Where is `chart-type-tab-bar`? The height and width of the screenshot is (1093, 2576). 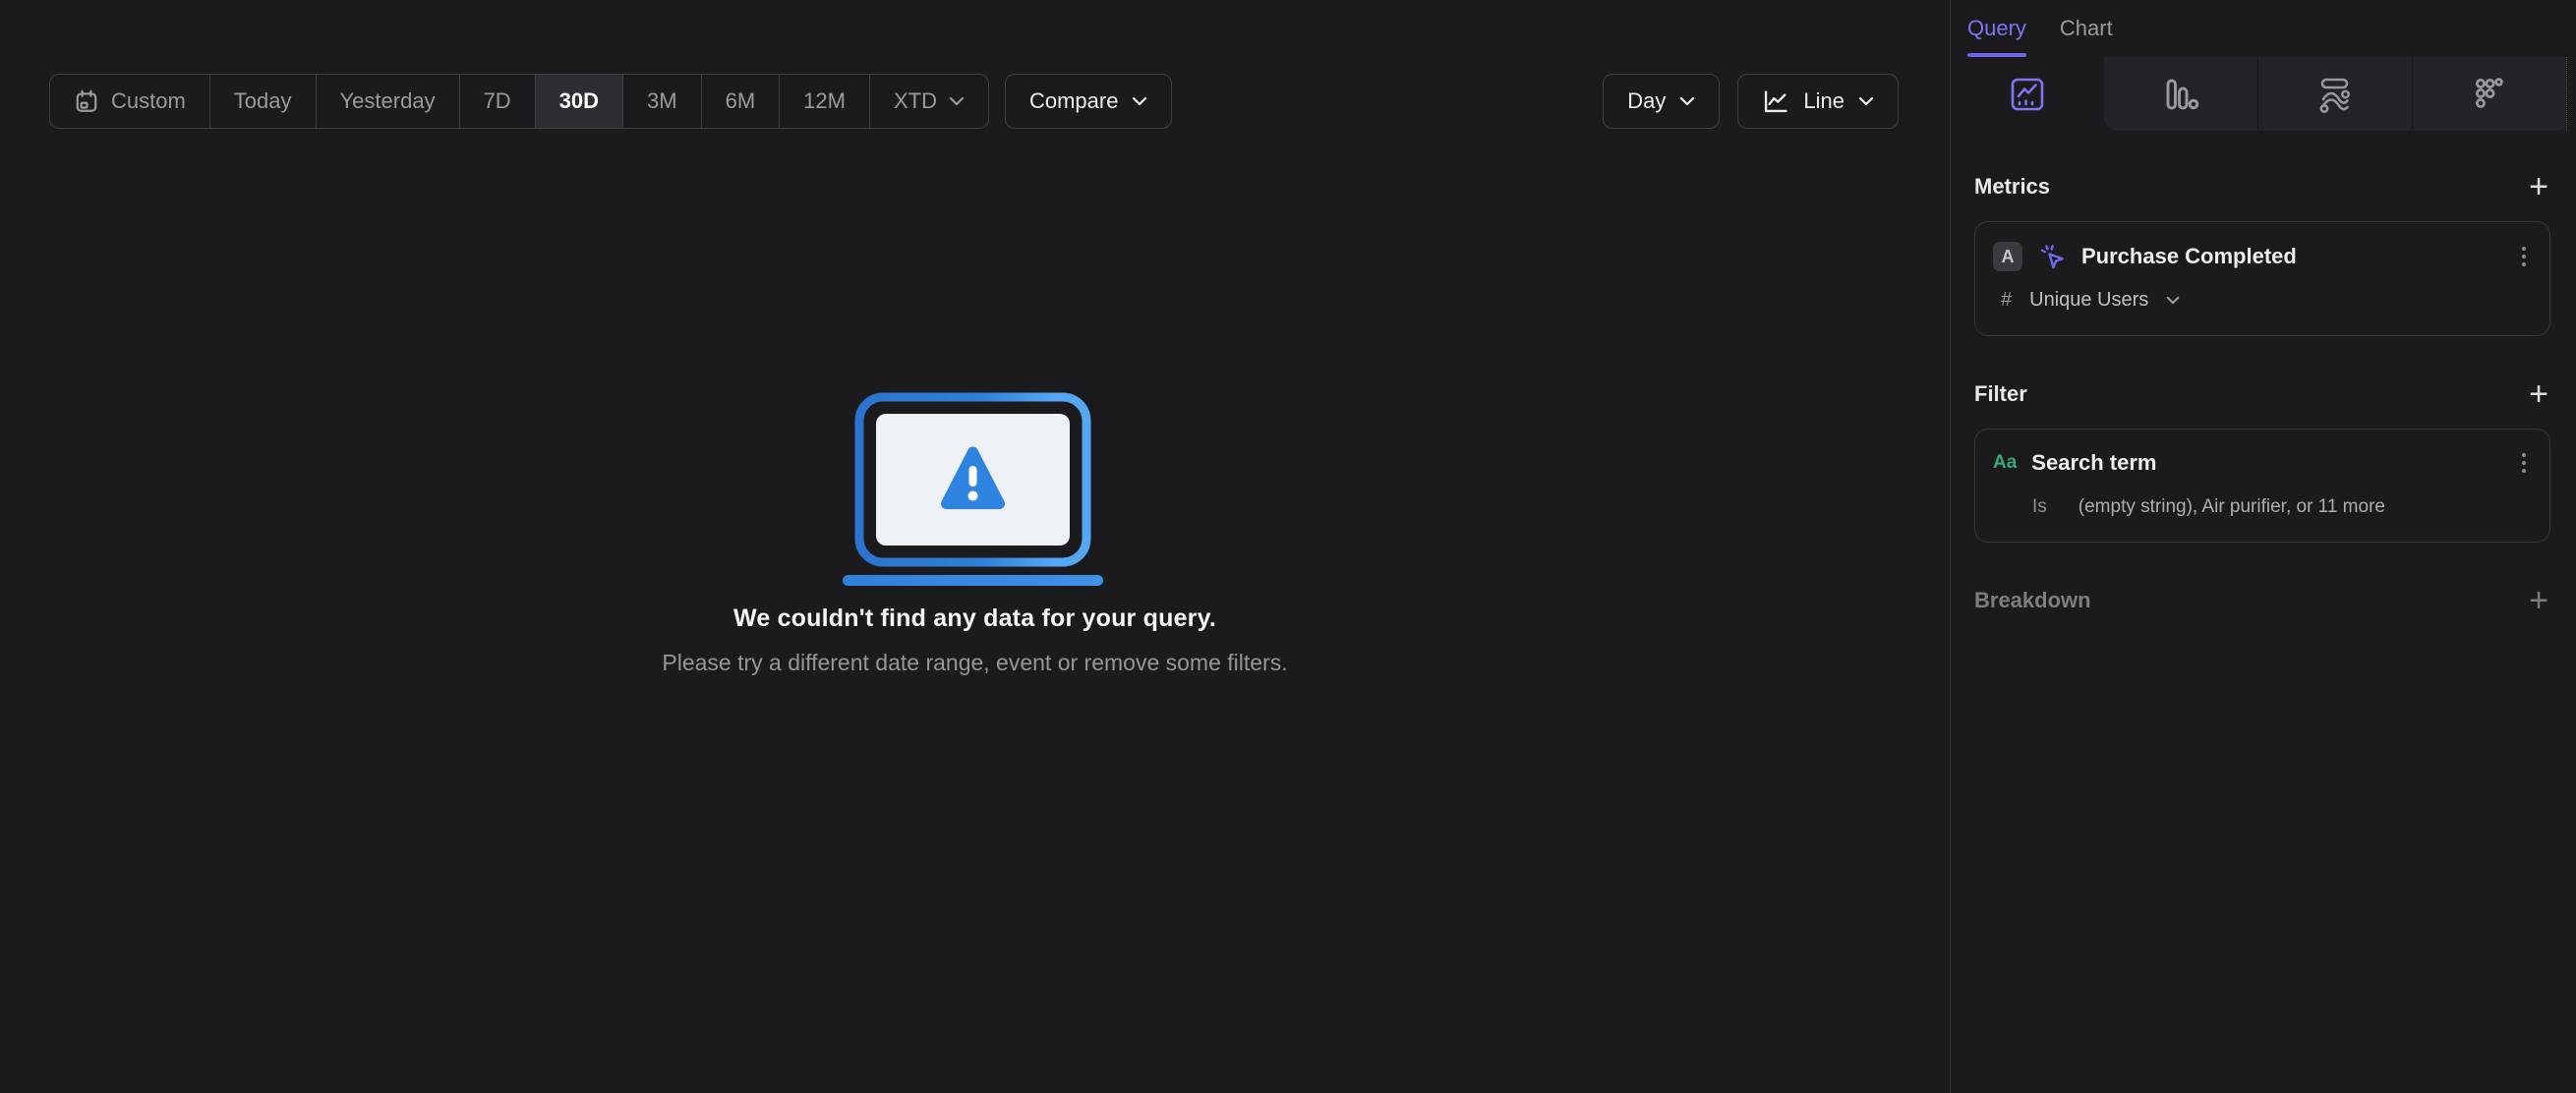 chart-type-tab-bar is located at coordinates (2180, 94).